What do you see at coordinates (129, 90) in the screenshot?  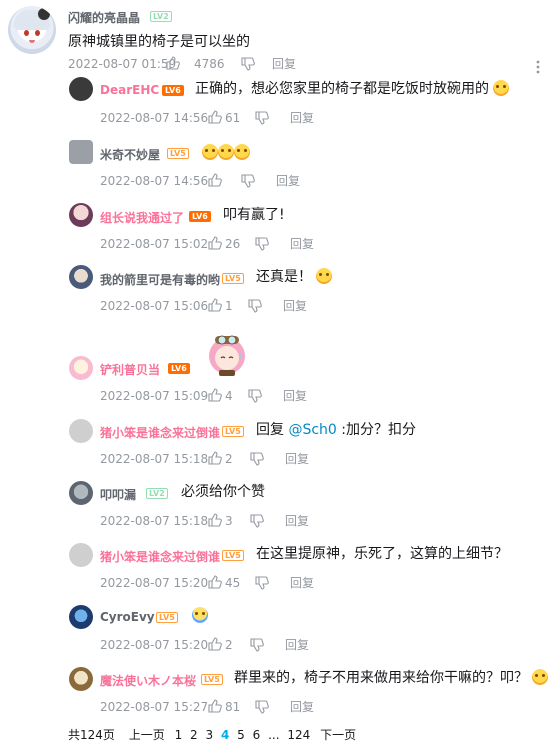 I see `reply-username: DearEHC` at bounding box center [129, 90].